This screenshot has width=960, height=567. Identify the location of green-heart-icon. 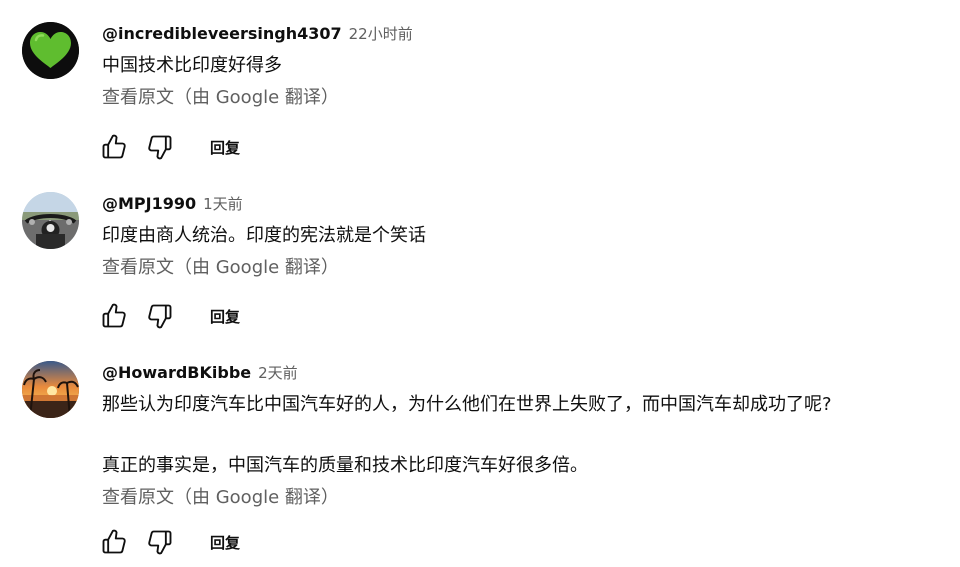
(50, 50).